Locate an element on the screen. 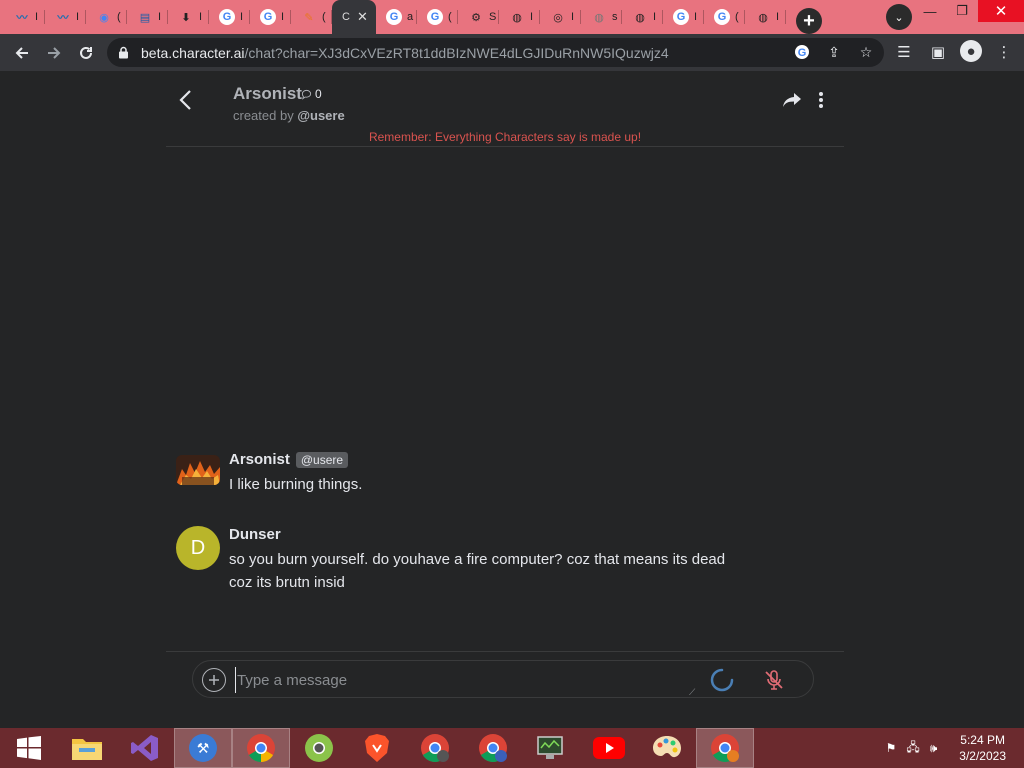 The height and width of the screenshot is (768, 1024). taskbar-file-explorer is located at coordinates (87, 748).